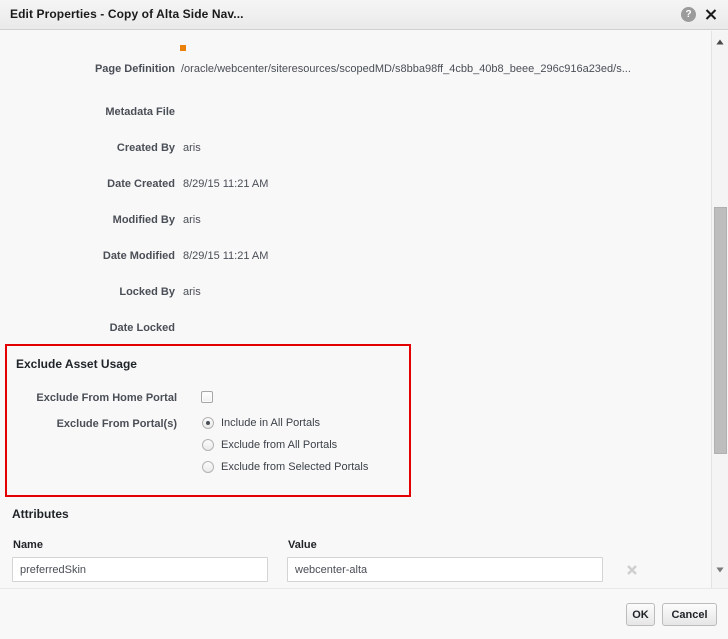  I want to click on property-label: Date Created, so click(141, 184).